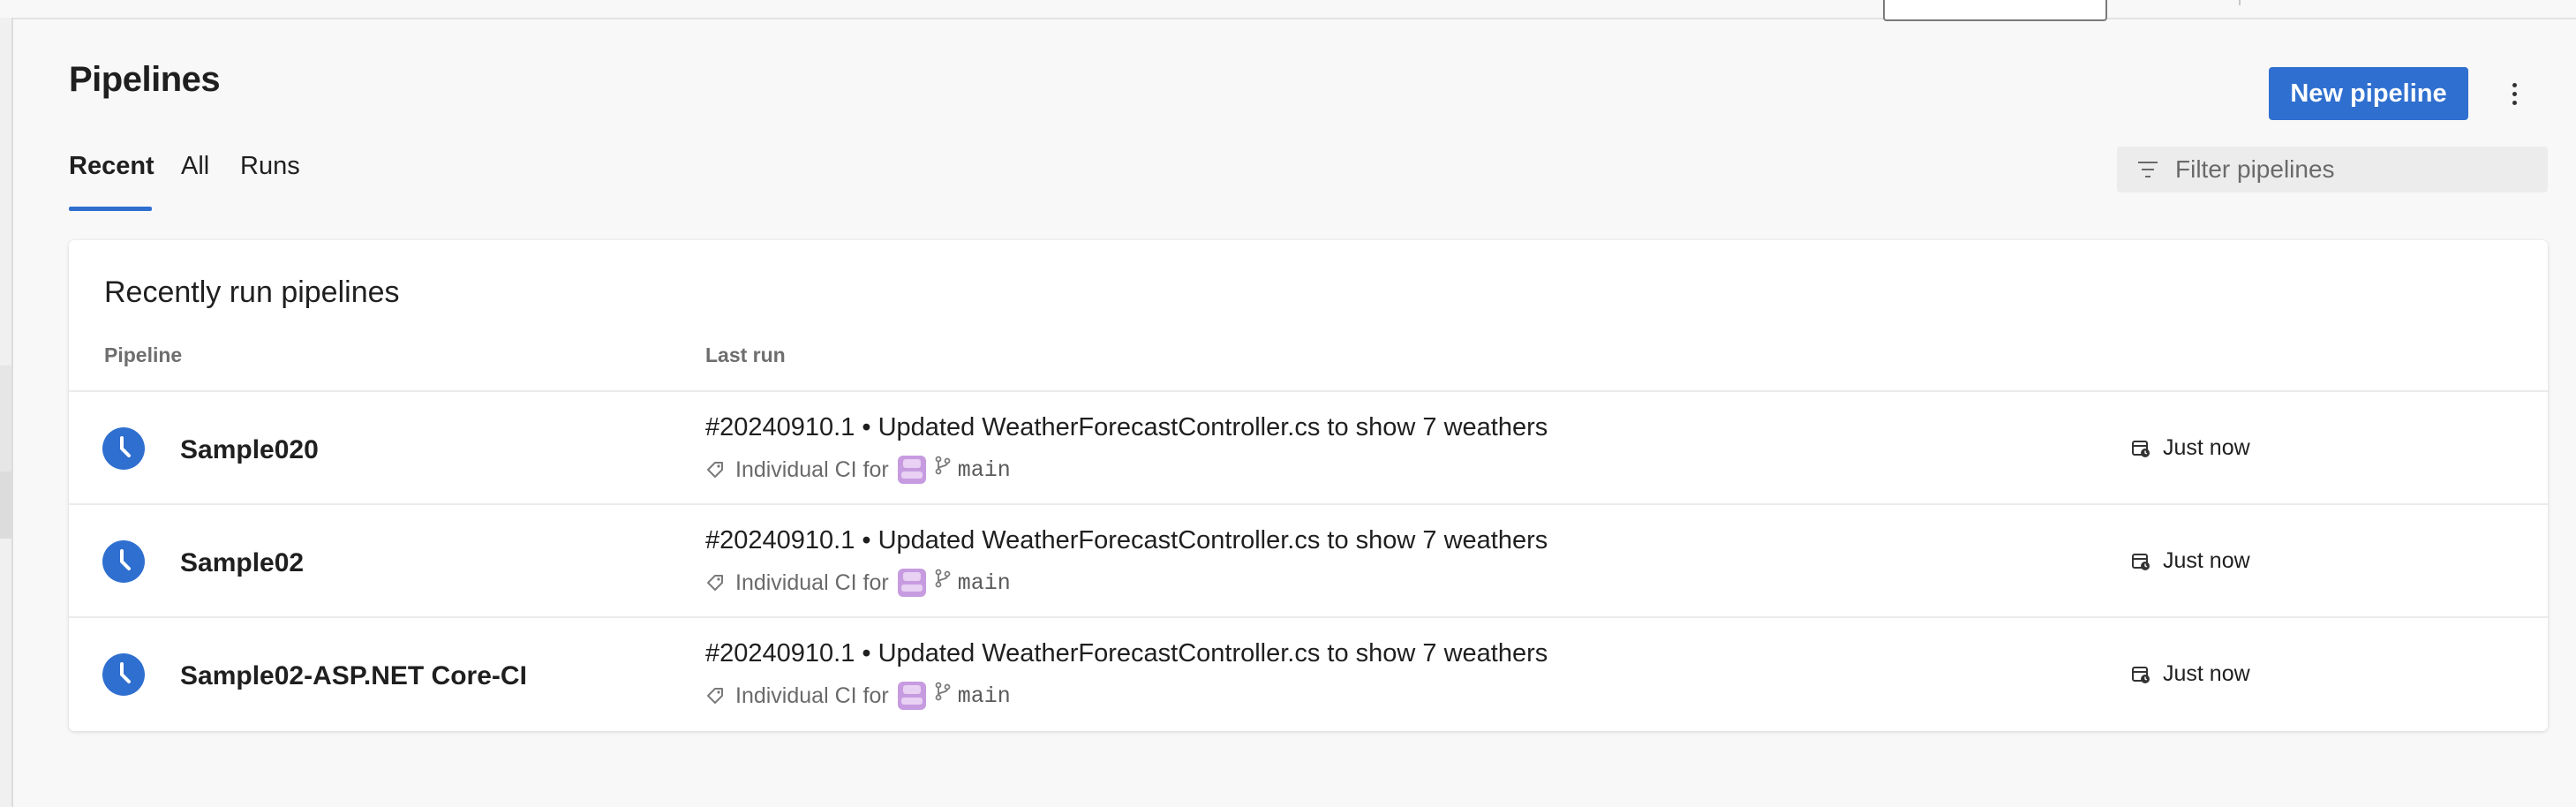 The image size is (2576, 807). I want to click on tab-all: All, so click(195, 166).